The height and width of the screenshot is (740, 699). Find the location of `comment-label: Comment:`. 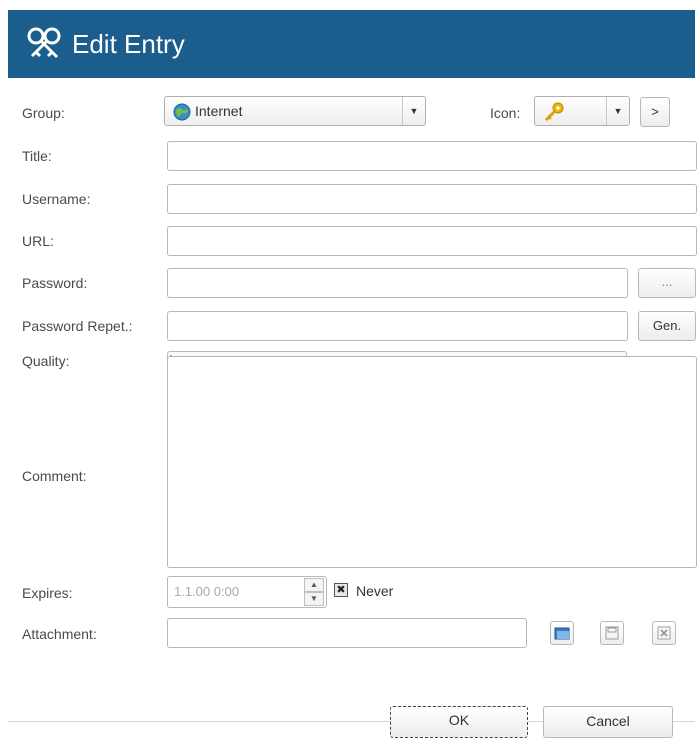

comment-label: Comment: is located at coordinates (54, 476).